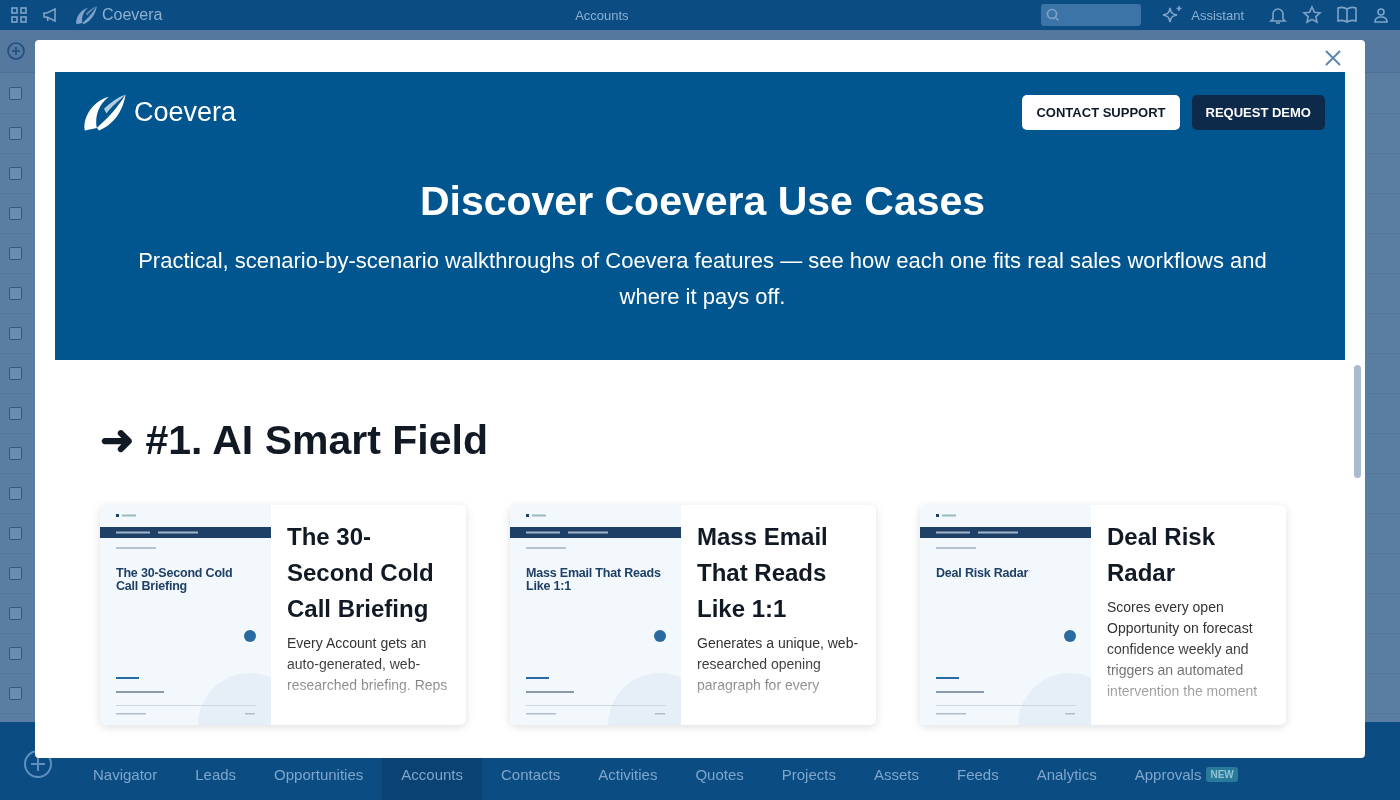  Describe the element at coordinates (778, 664) in the screenshot. I see `card-description: Generates a unique, web-researched opening paragraph for every` at that location.